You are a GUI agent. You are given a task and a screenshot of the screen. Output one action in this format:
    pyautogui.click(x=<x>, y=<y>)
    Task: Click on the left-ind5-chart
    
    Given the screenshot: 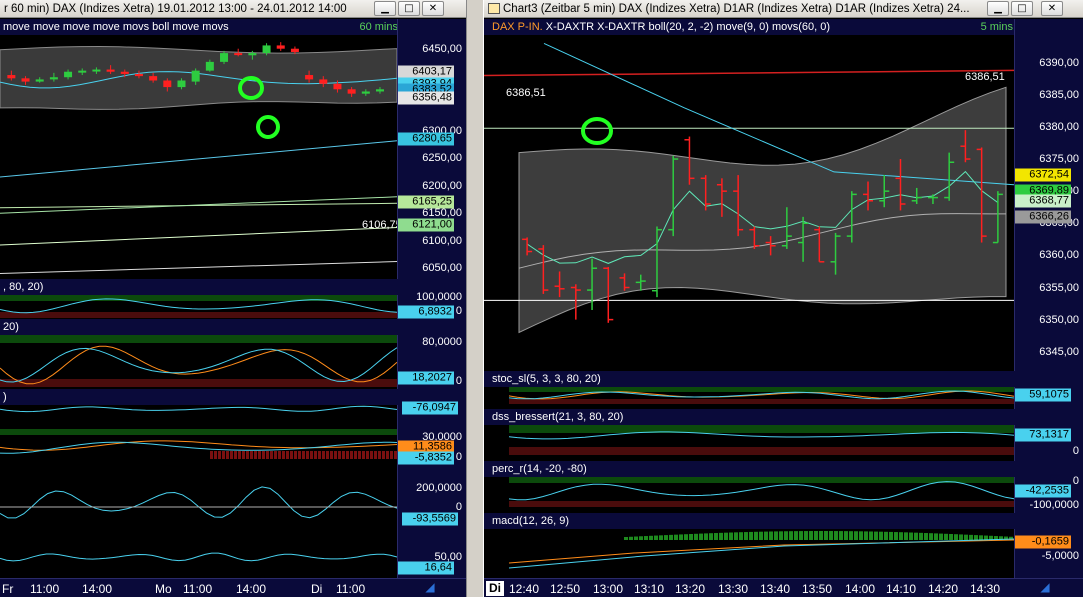 What is the action you would take?
    pyautogui.click(x=199, y=501)
    